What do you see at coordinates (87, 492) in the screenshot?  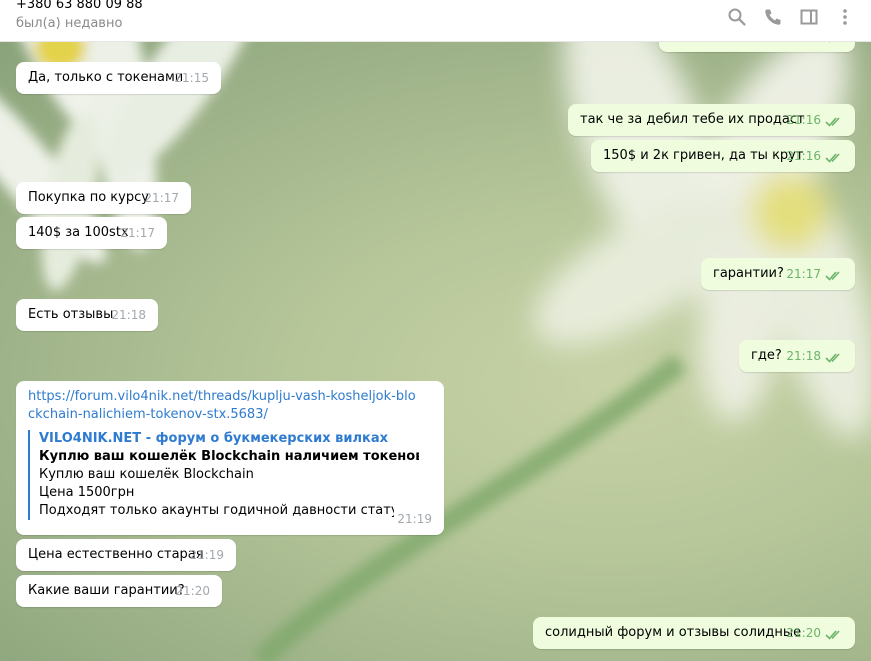 I see `preview-line: Цена 1500грн` at bounding box center [87, 492].